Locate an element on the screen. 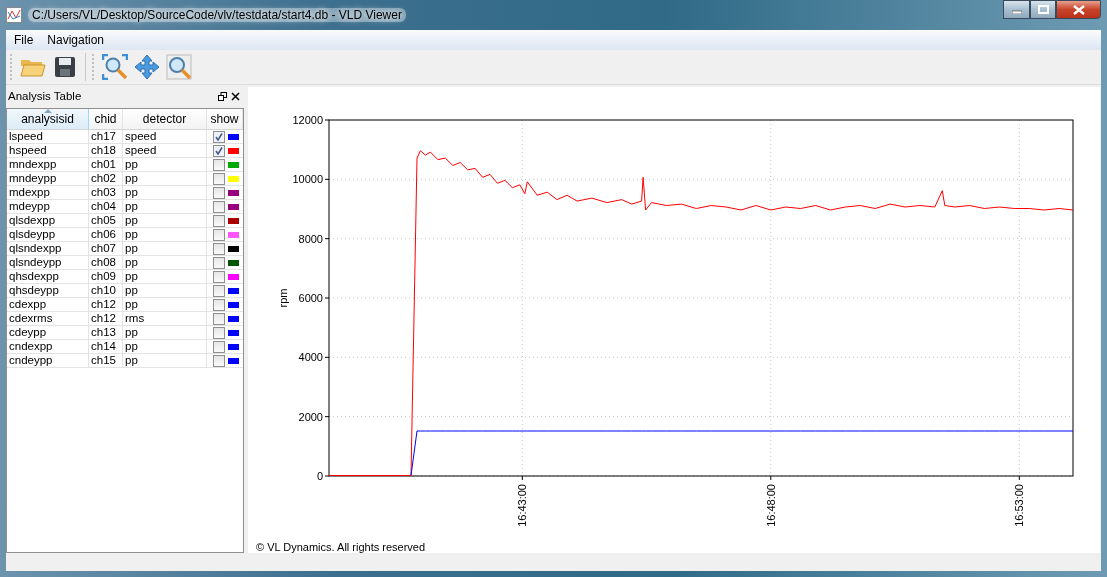 This screenshot has width=1107, height=577. table-cell: lspeed is located at coordinates (48, 137).